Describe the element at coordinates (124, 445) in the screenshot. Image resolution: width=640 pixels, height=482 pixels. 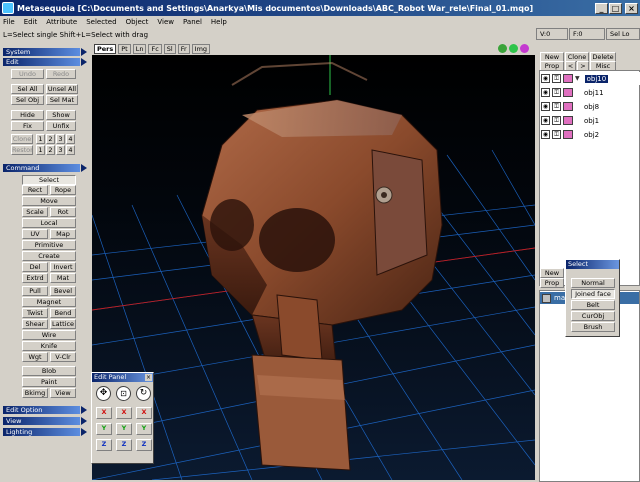
I see `scale-z-button: Z` at that location.